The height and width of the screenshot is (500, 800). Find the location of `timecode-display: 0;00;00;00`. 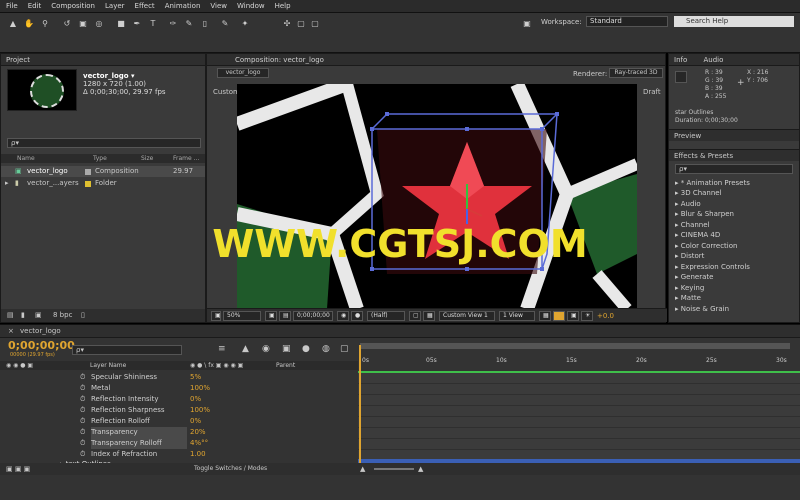

timecode-display: 0;00;00;00 is located at coordinates (313, 316).